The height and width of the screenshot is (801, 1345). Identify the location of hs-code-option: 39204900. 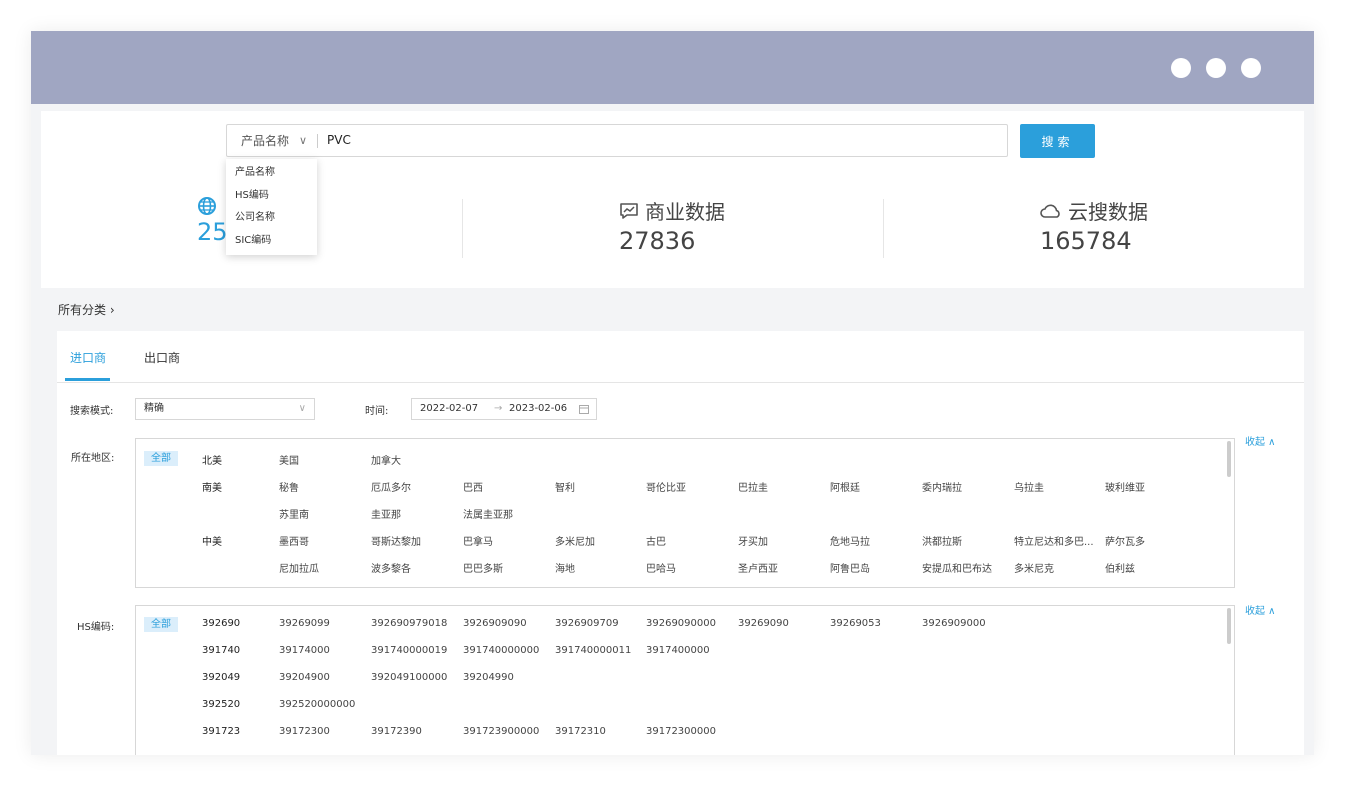
(304, 677).